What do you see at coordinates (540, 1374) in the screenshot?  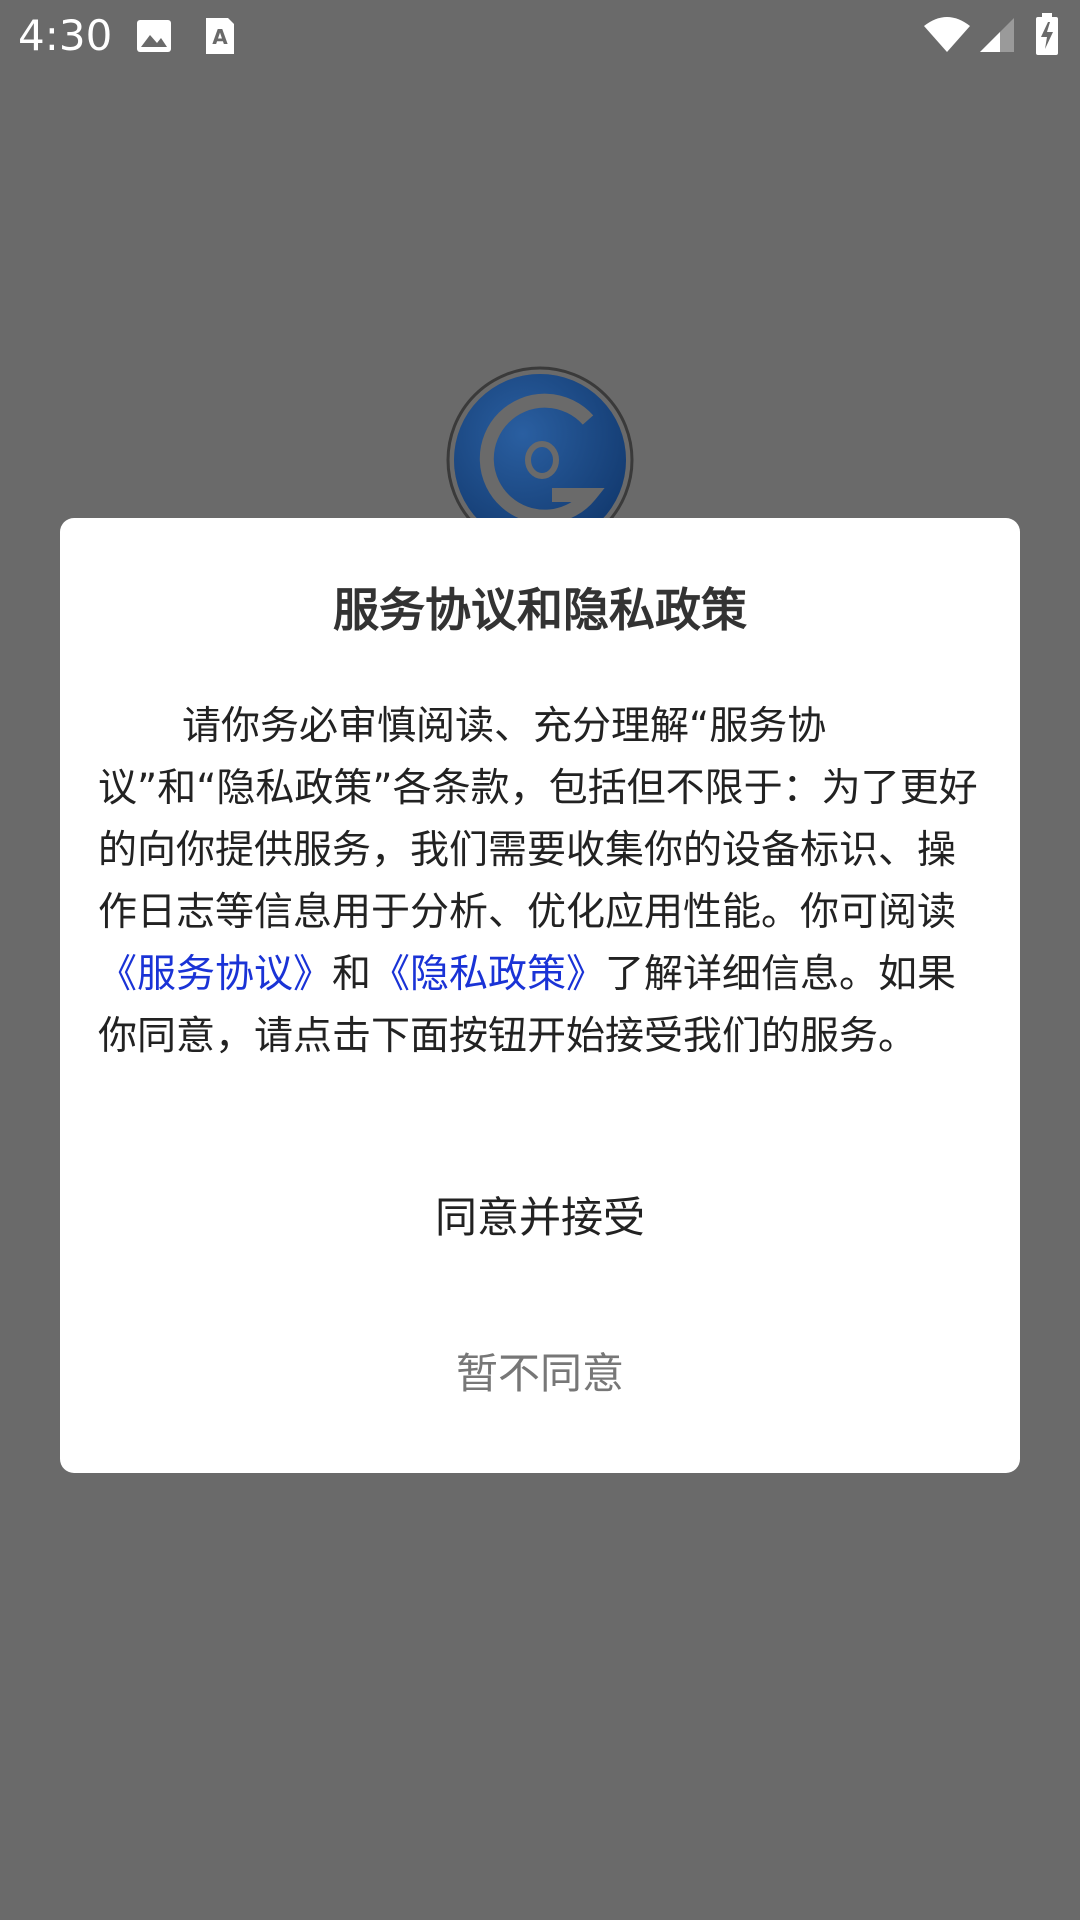 I see `decline-button: 暂不同意` at bounding box center [540, 1374].